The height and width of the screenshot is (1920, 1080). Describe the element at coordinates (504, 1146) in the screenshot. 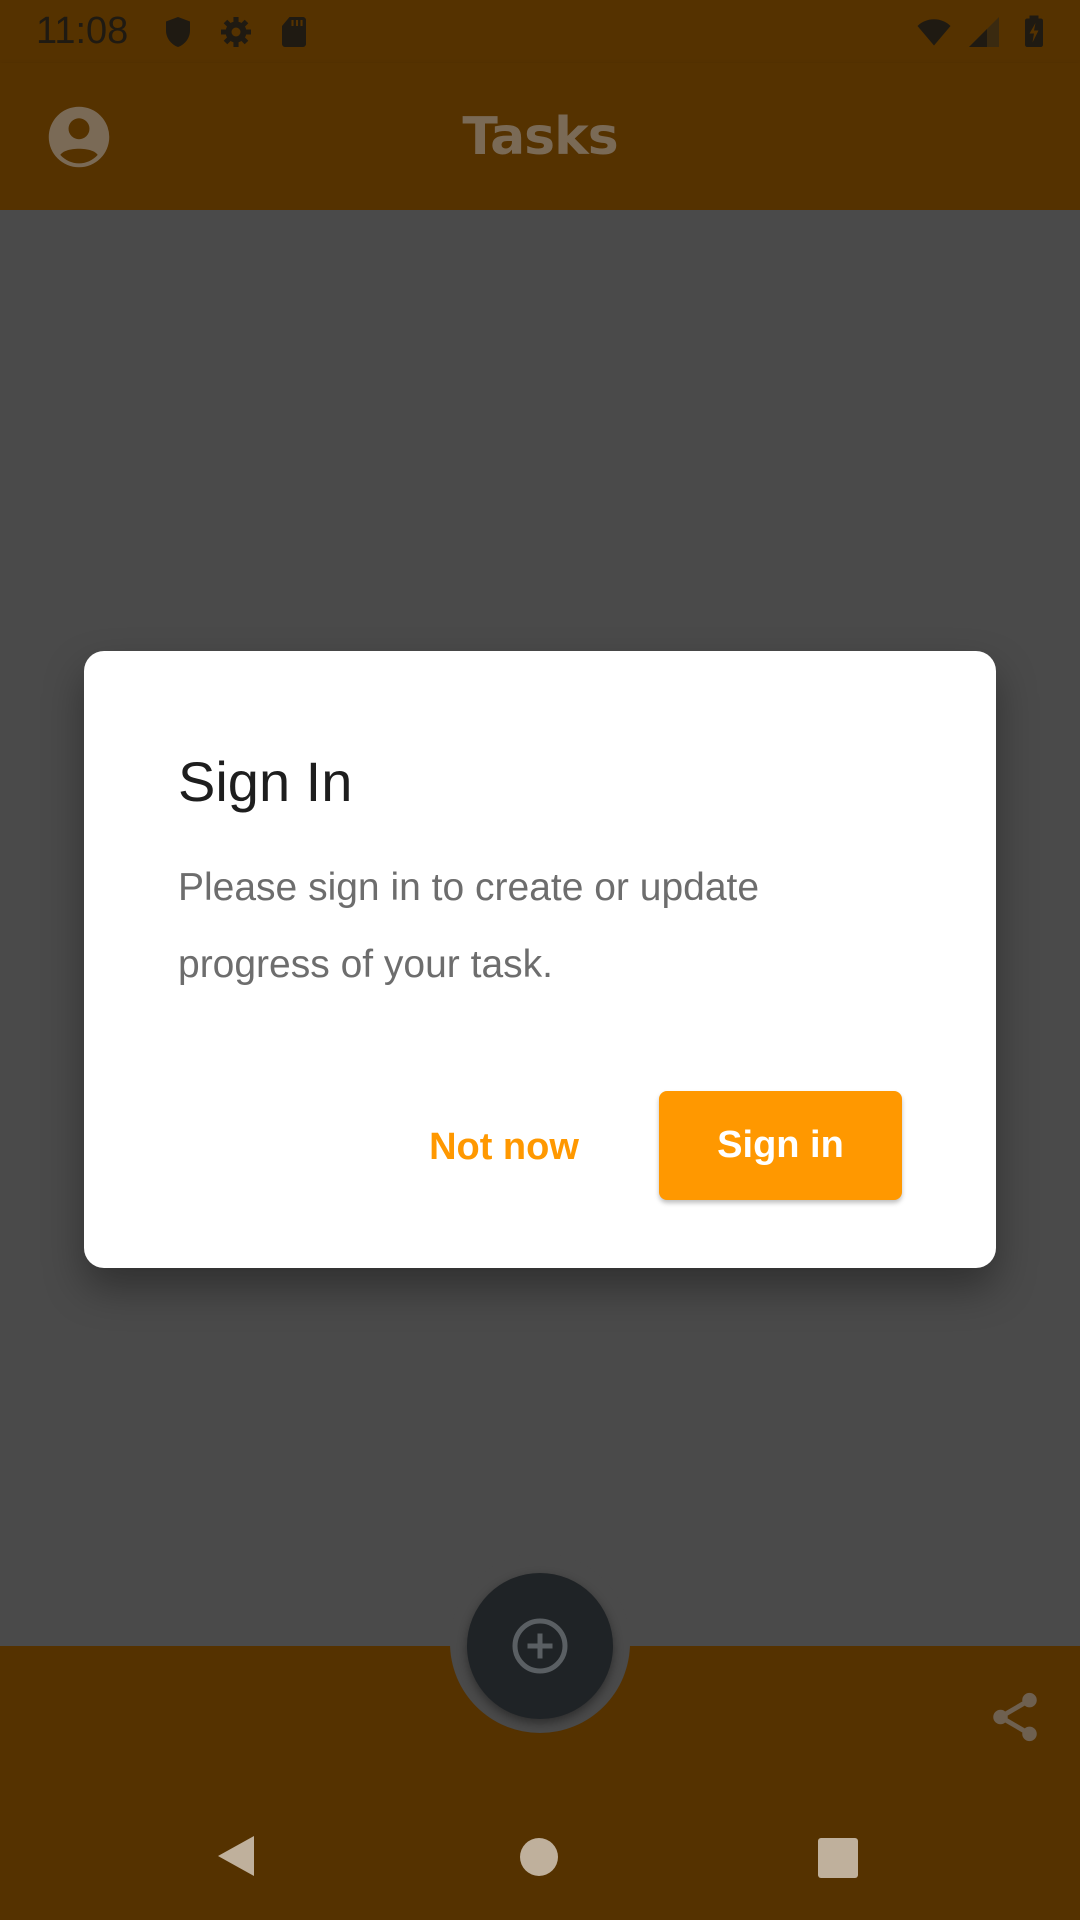

I see `not-now-button: Not now` at that location.